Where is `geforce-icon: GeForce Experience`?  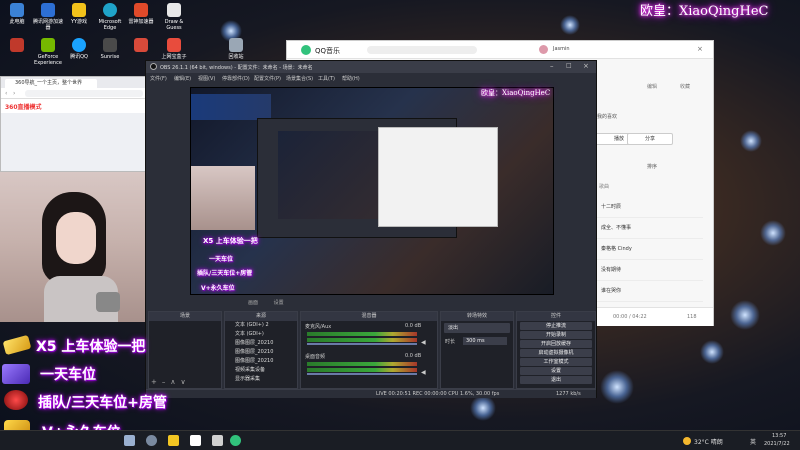
geforce-icon: GeForce Experience is located at coordinates (48, 52).